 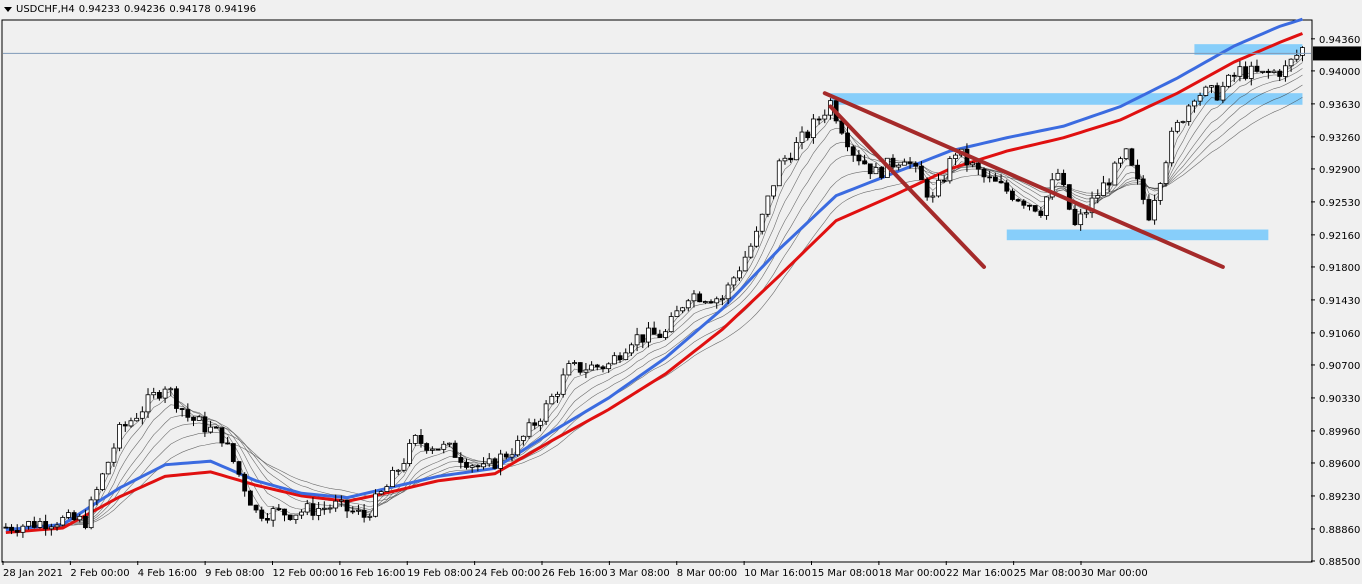 What do you see at coordinates (1114, 573) in the screenshot?
I see `x-tick-label: 30 Mar 00:00` at bounding box center [1114, 573].